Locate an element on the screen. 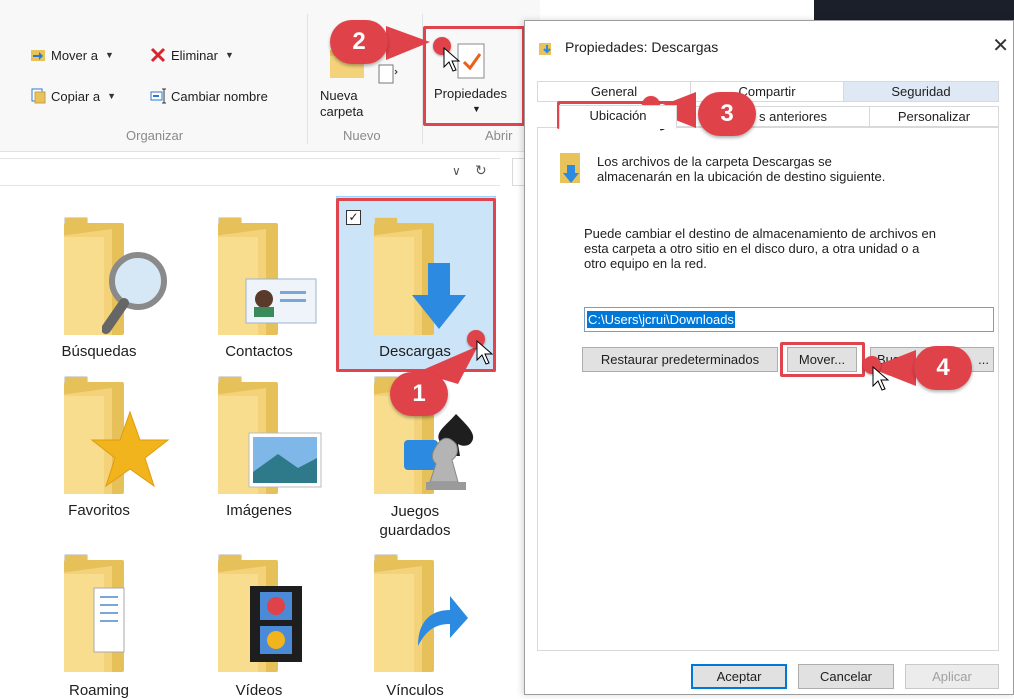  rename-icon is located at coordinates (158, 96).